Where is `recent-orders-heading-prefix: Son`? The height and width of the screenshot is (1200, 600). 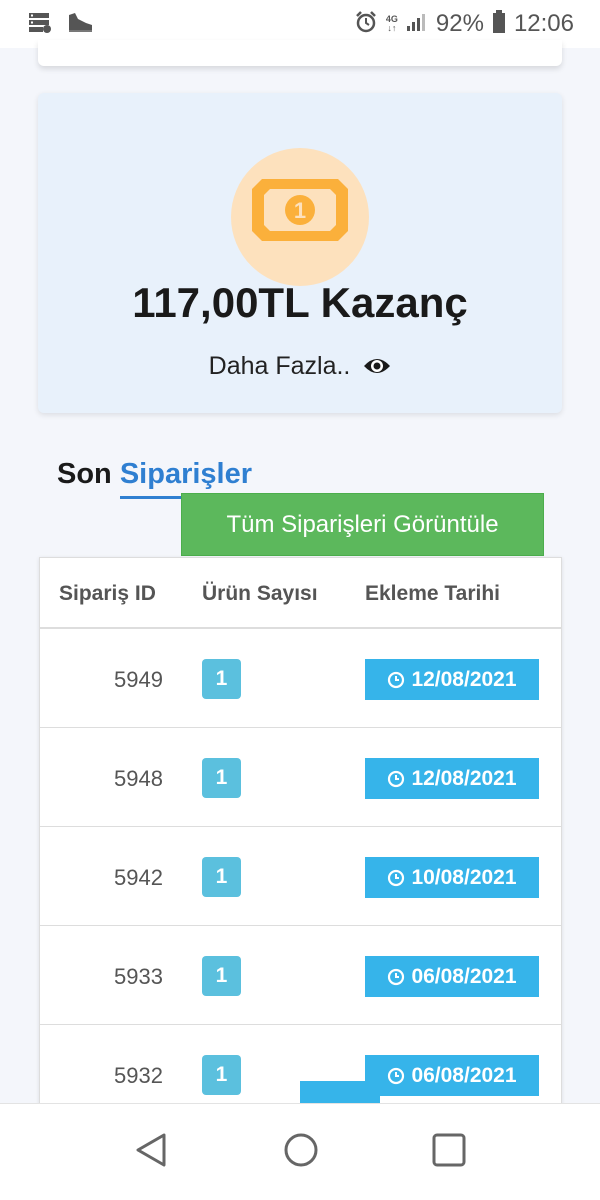
recent-orders-heading-prefix: Son is located at coordinates (84, 474).